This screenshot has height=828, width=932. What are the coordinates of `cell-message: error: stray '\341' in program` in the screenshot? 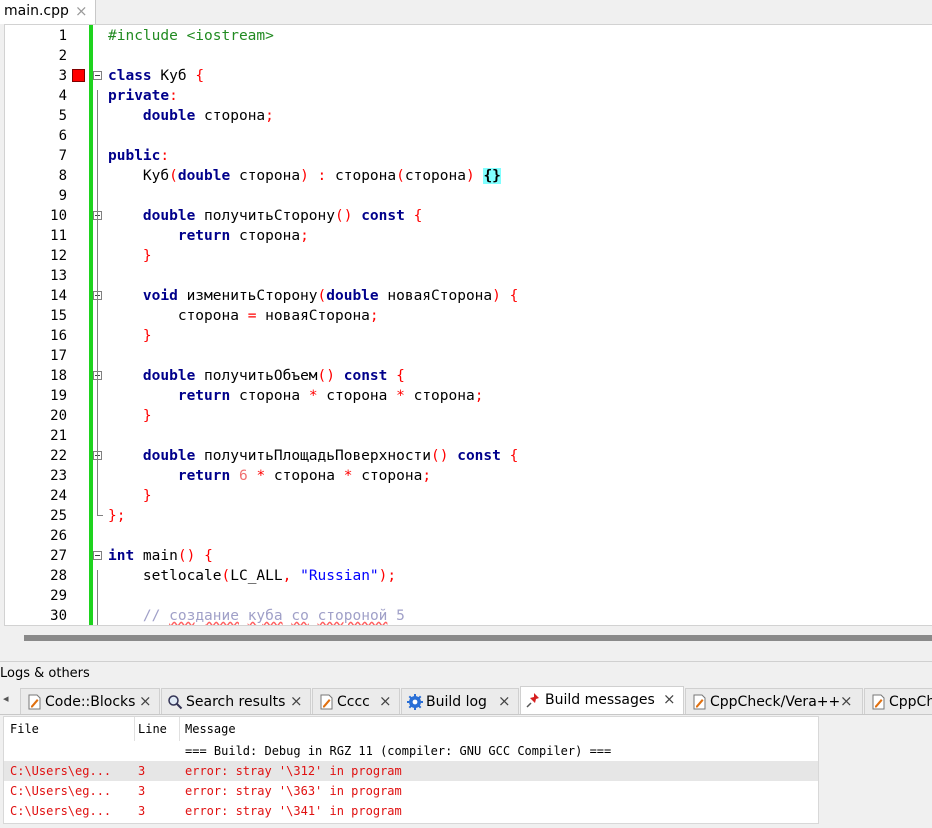 It's located at (293, 811).